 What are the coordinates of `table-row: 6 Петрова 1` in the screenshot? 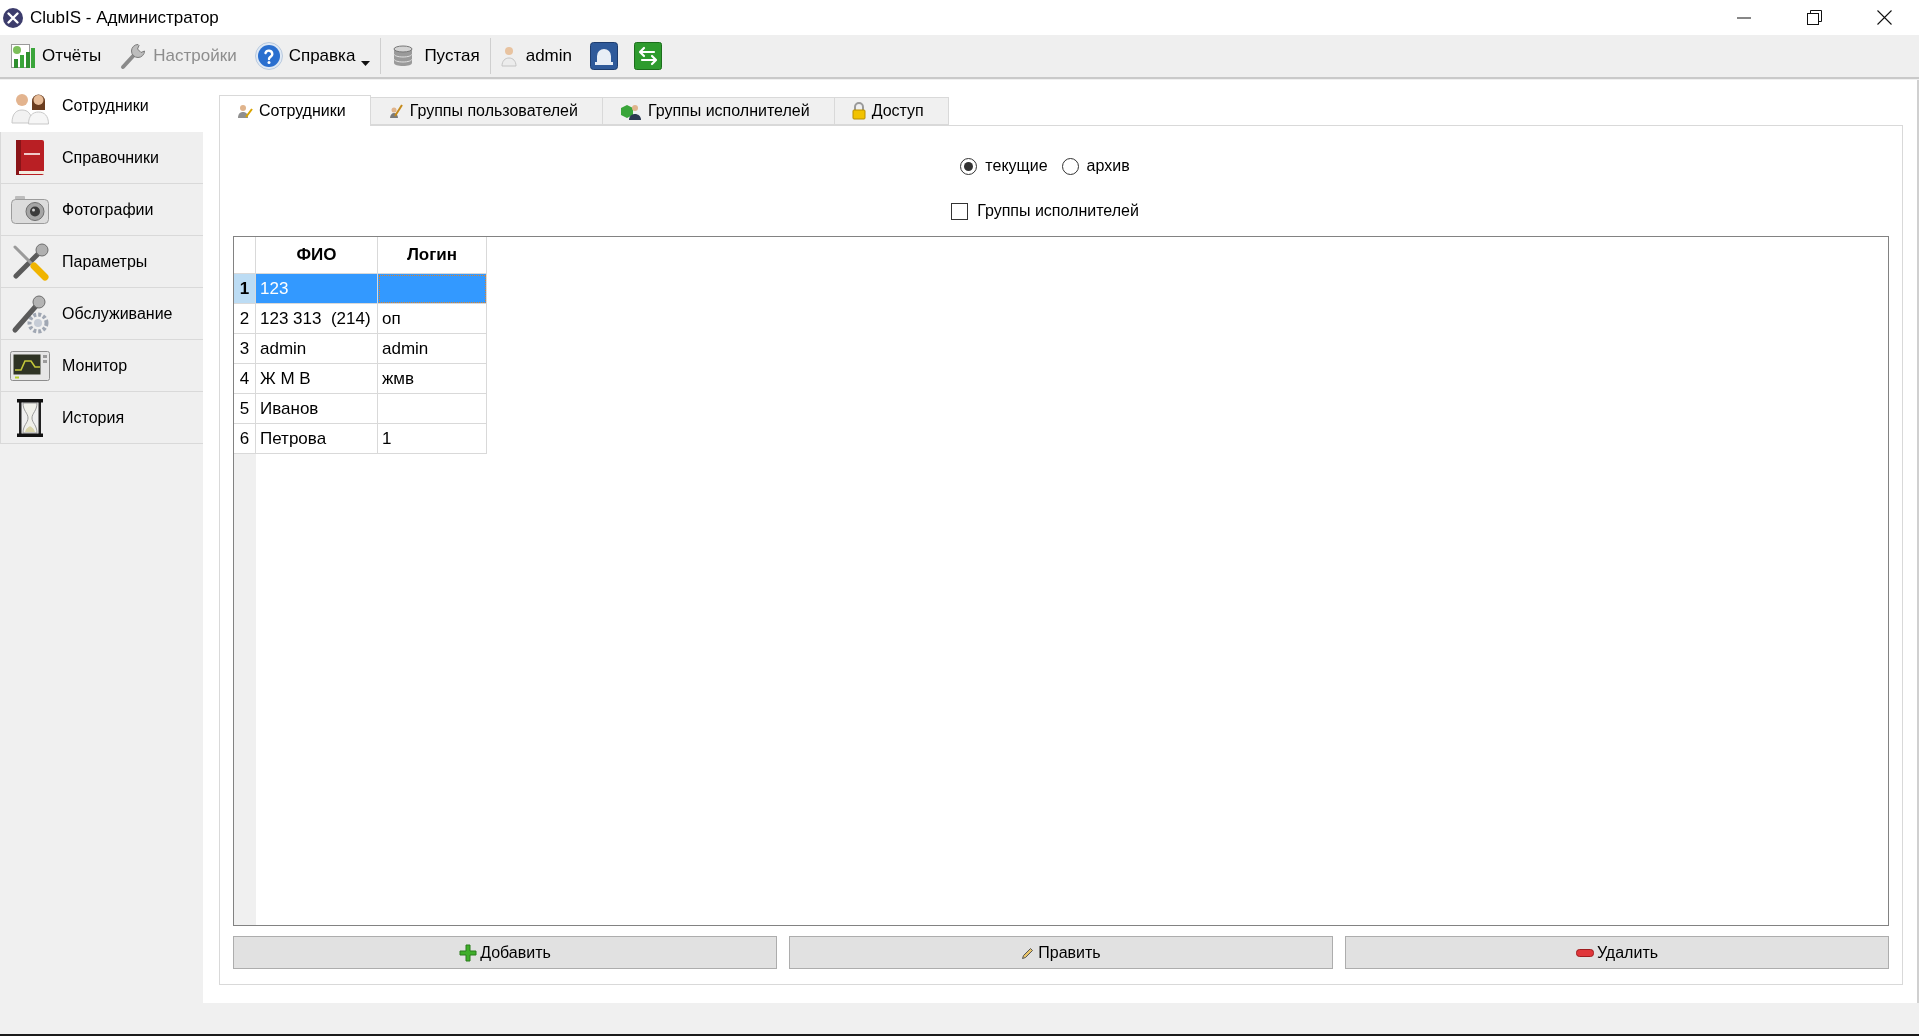 It's located at (360, 439).